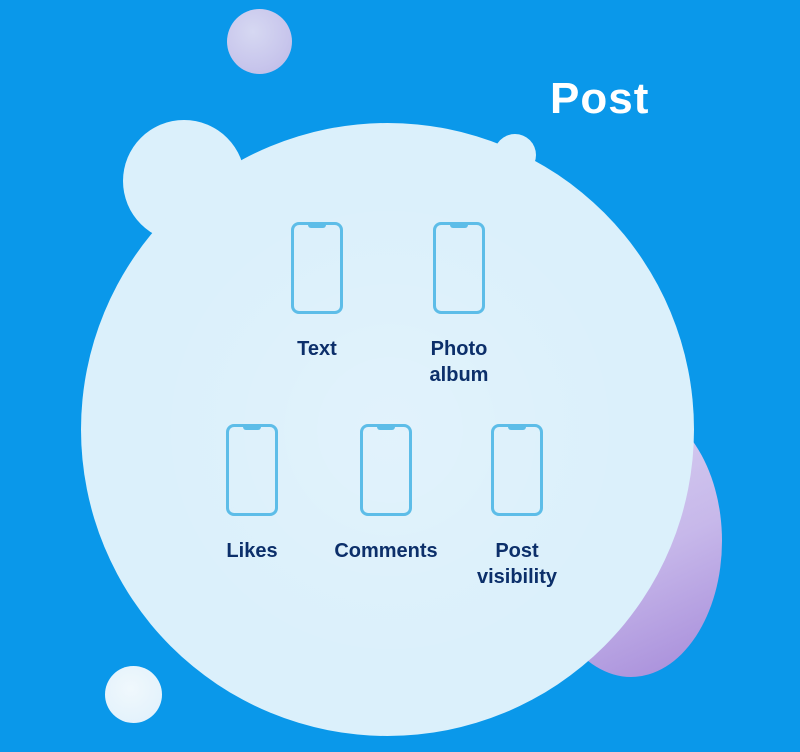  I want to click on feature-item-comments: Comments, so click(386, 494).